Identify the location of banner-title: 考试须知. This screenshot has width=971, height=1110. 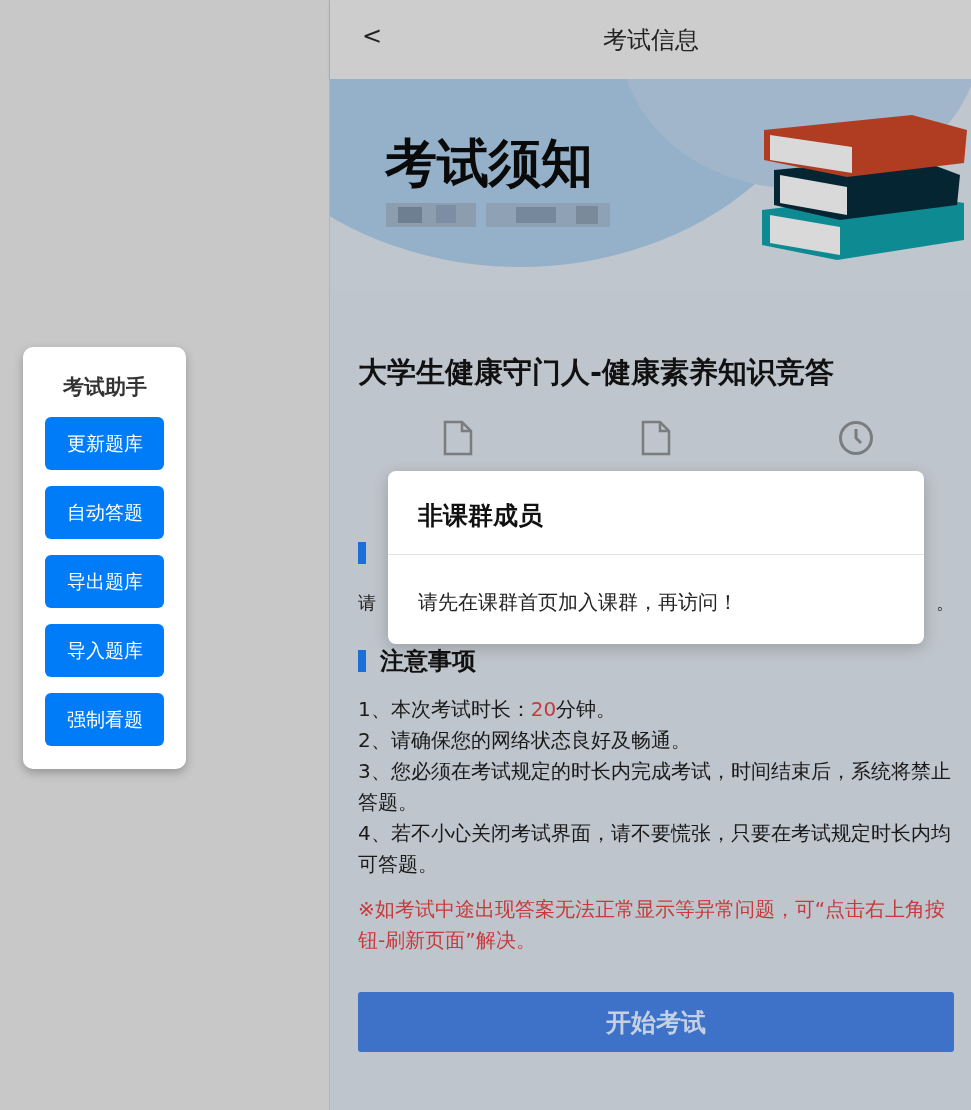
(489, 163).